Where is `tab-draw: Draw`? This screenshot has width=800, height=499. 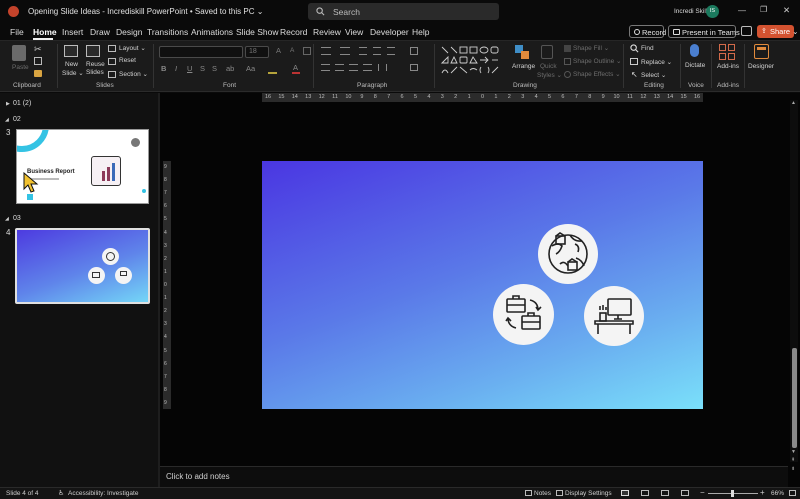 tab-draw: Draw is located at coordinates (100, 32).